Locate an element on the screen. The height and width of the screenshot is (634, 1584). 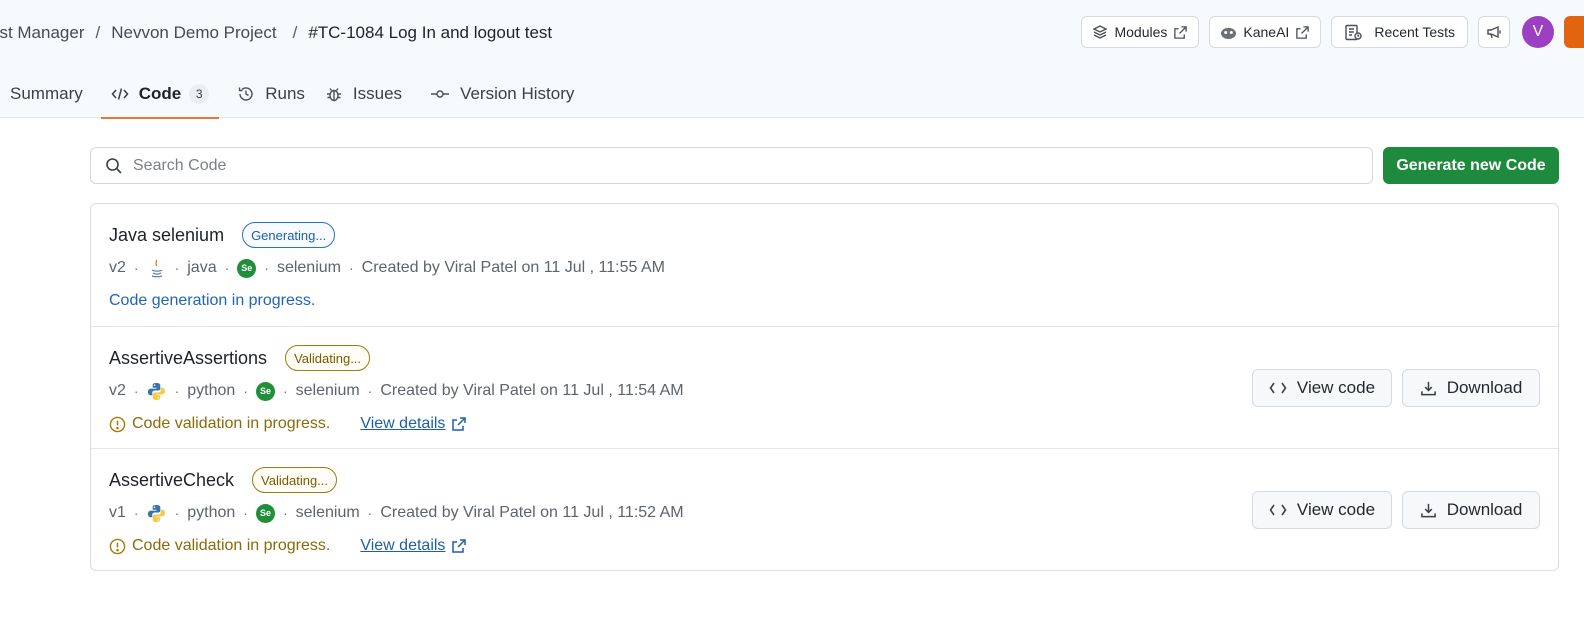
status-message: Code generation in progress. is located at coordinates (212, 300).